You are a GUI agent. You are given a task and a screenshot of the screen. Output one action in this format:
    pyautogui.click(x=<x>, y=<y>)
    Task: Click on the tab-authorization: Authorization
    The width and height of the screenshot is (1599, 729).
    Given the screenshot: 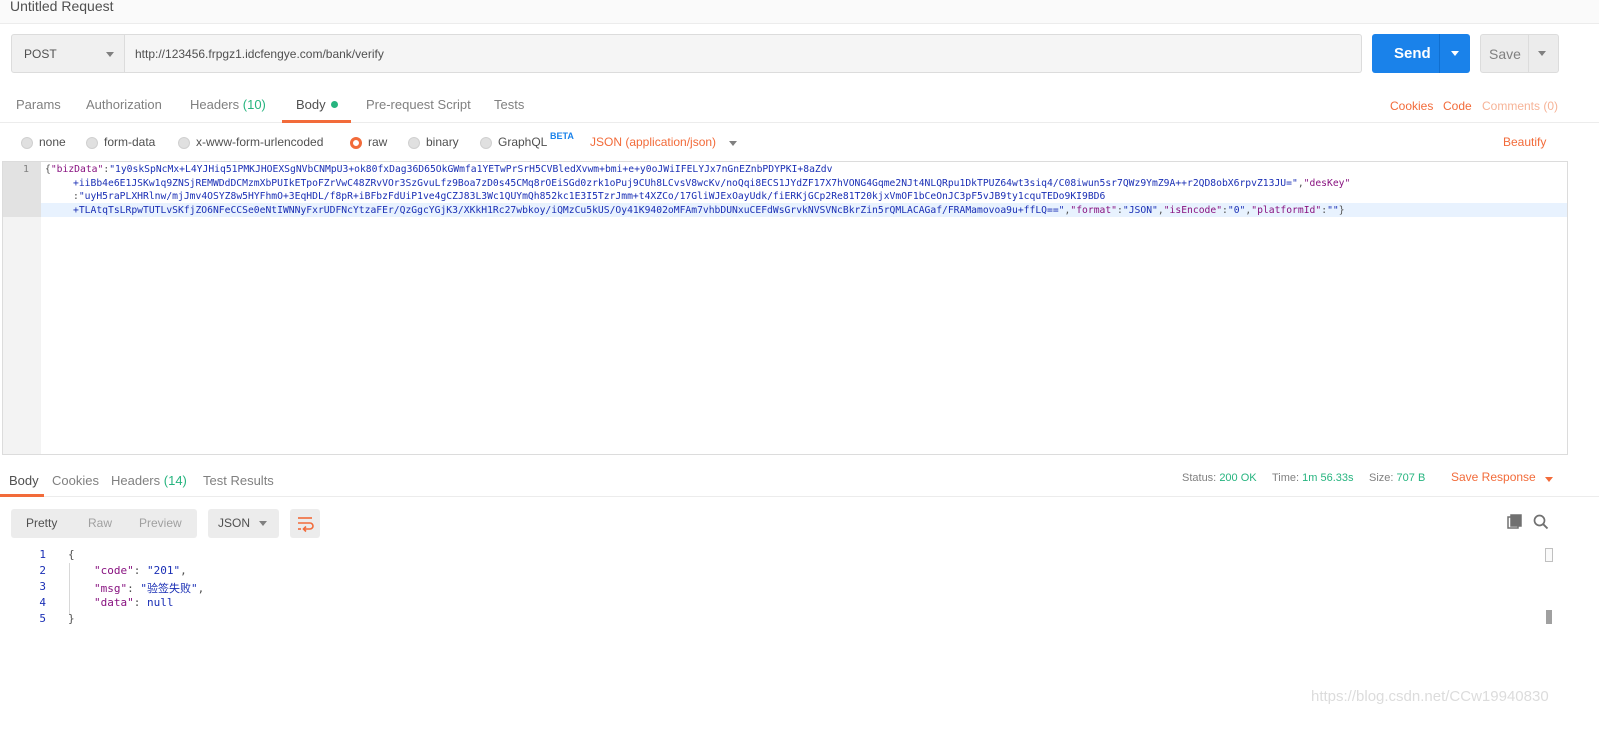 What is the action you would take?
    pyautogui.click(x=124, y=104)
    